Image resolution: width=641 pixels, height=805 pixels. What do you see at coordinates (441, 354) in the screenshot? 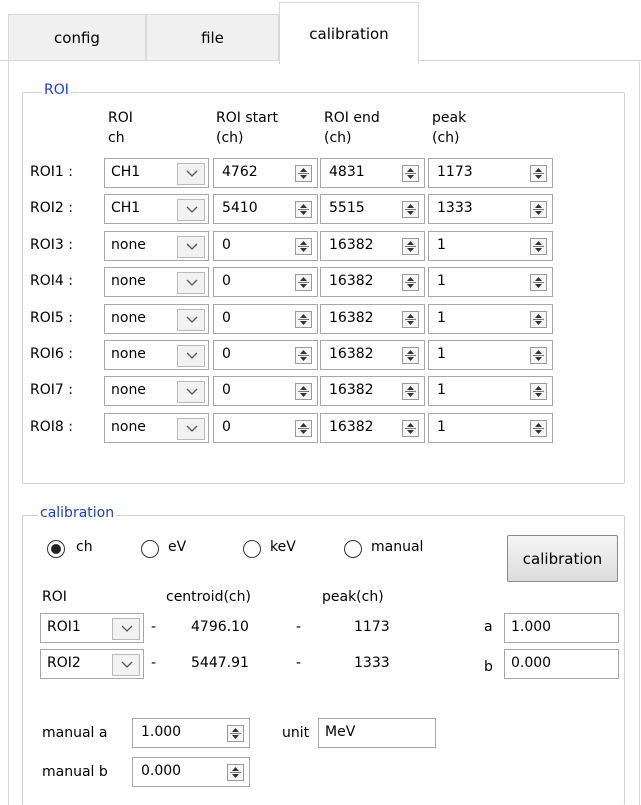
I see `roi6-peak-value: 1` at bounding box center [441, 354].